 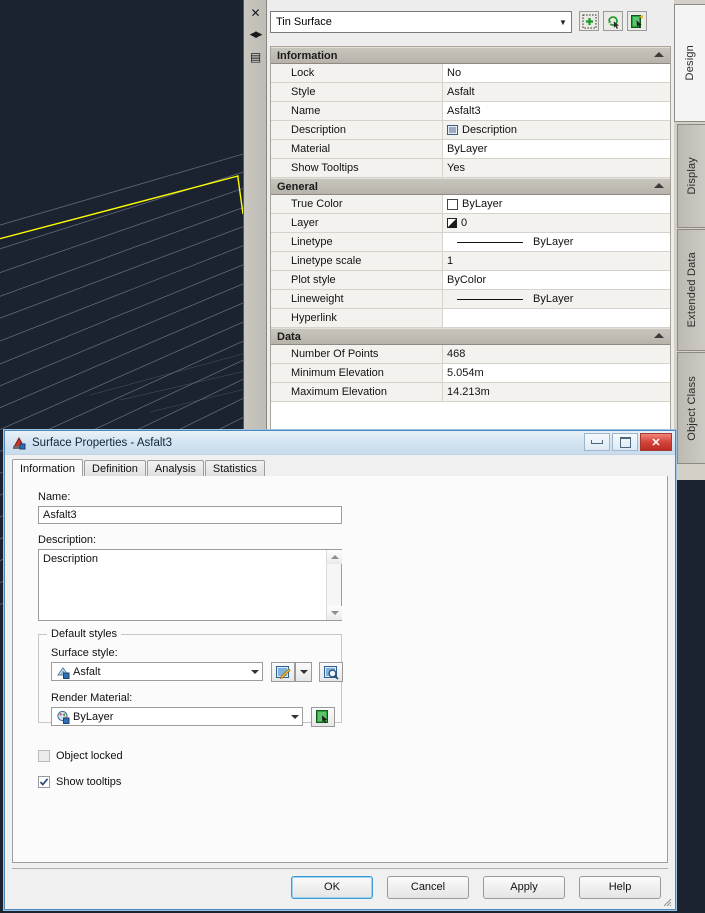 I want to click on maximize-button, so click(x=625, y=442).